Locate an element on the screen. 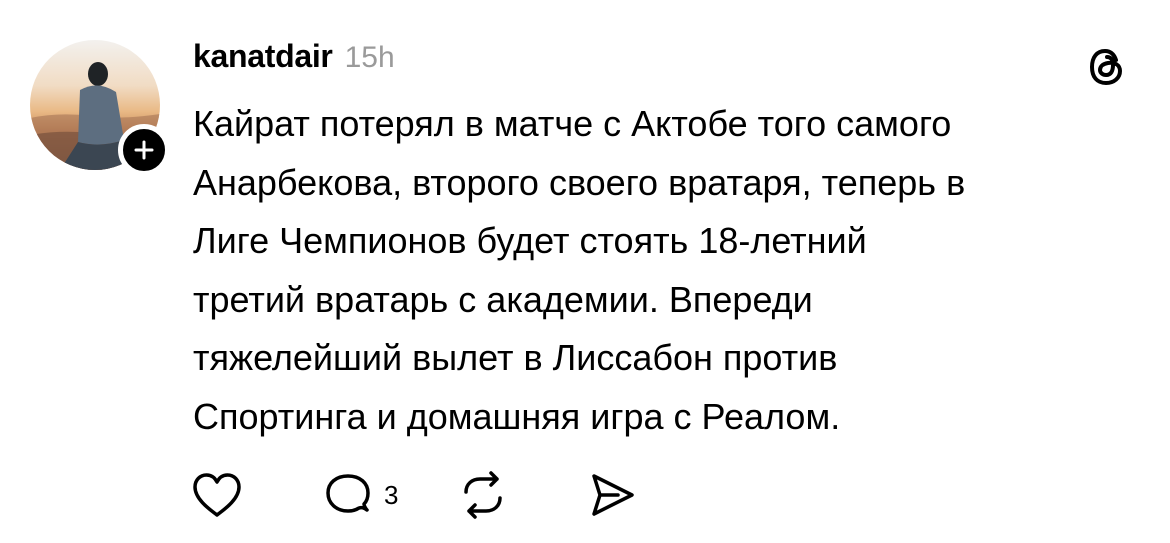 This screenshot has width=1170, height=543. reply-count: 3 is located at coordinates (391, 494).